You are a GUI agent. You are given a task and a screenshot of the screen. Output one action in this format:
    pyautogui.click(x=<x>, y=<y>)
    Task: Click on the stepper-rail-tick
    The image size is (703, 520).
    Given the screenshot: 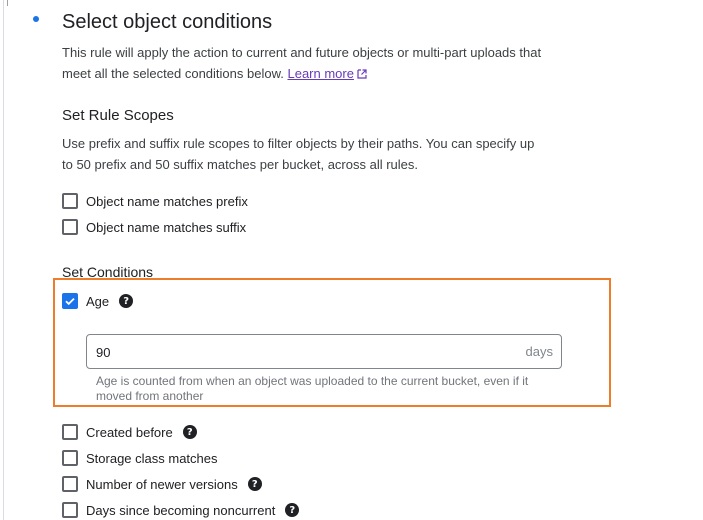 What is the action you would take?
    pyautogui.click(x=7, y=3)
    